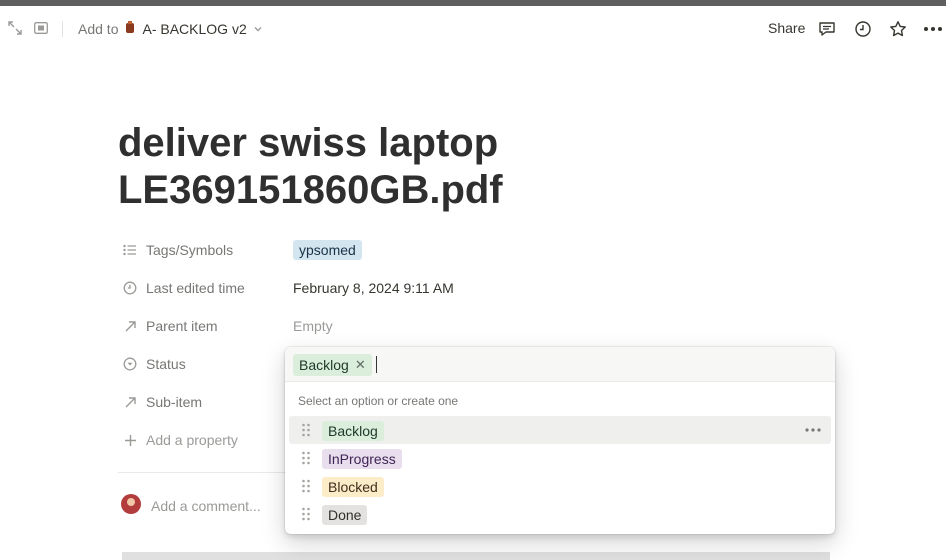 The width and height of the screenshot is (946, 560). What do you see at coordinates (560, 458) in the screenshot?
I see `status-option-inprogress: InProgress` at bounding box center [560, 458].